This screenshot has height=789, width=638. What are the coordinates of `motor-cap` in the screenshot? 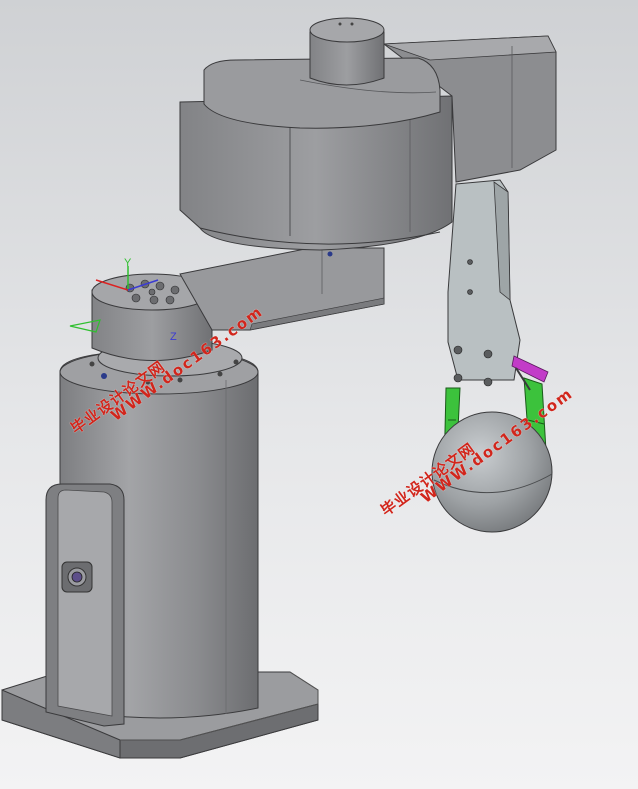 It's located at (347, 51).